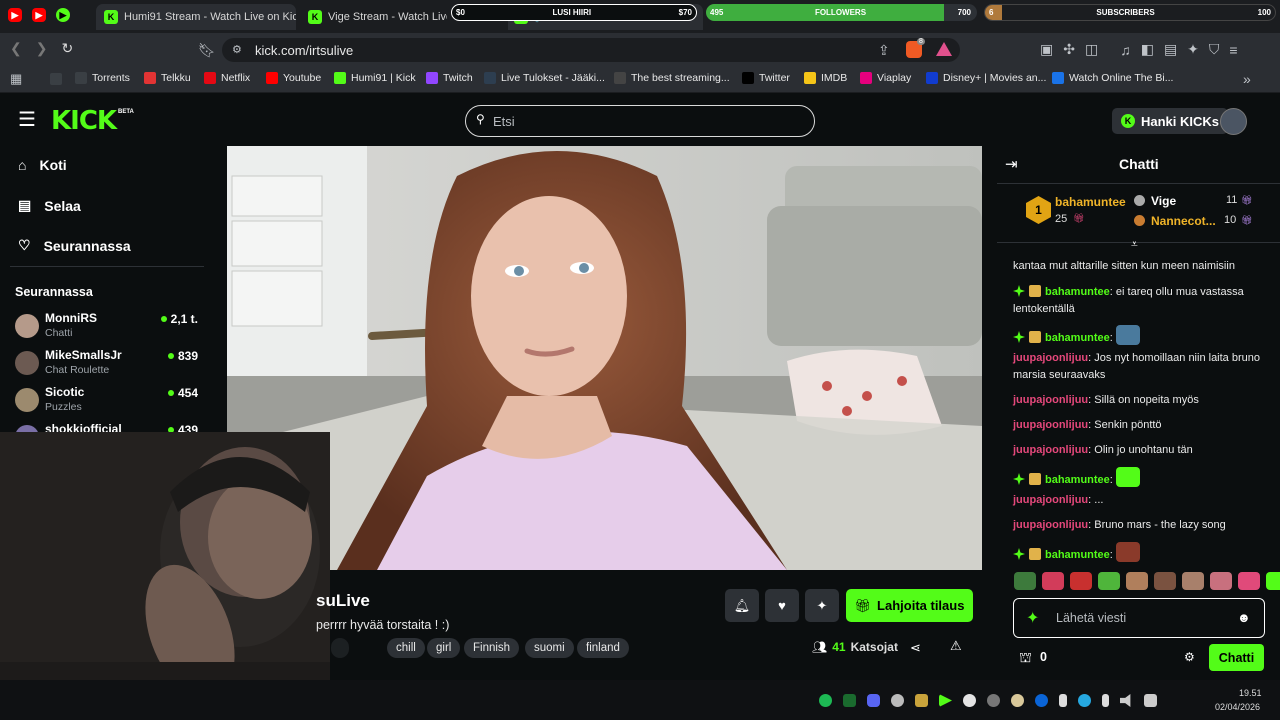 This screenshot has width=1280, height=720. I want to click on bookmark-telkku: Telkku, so click(167, 78).